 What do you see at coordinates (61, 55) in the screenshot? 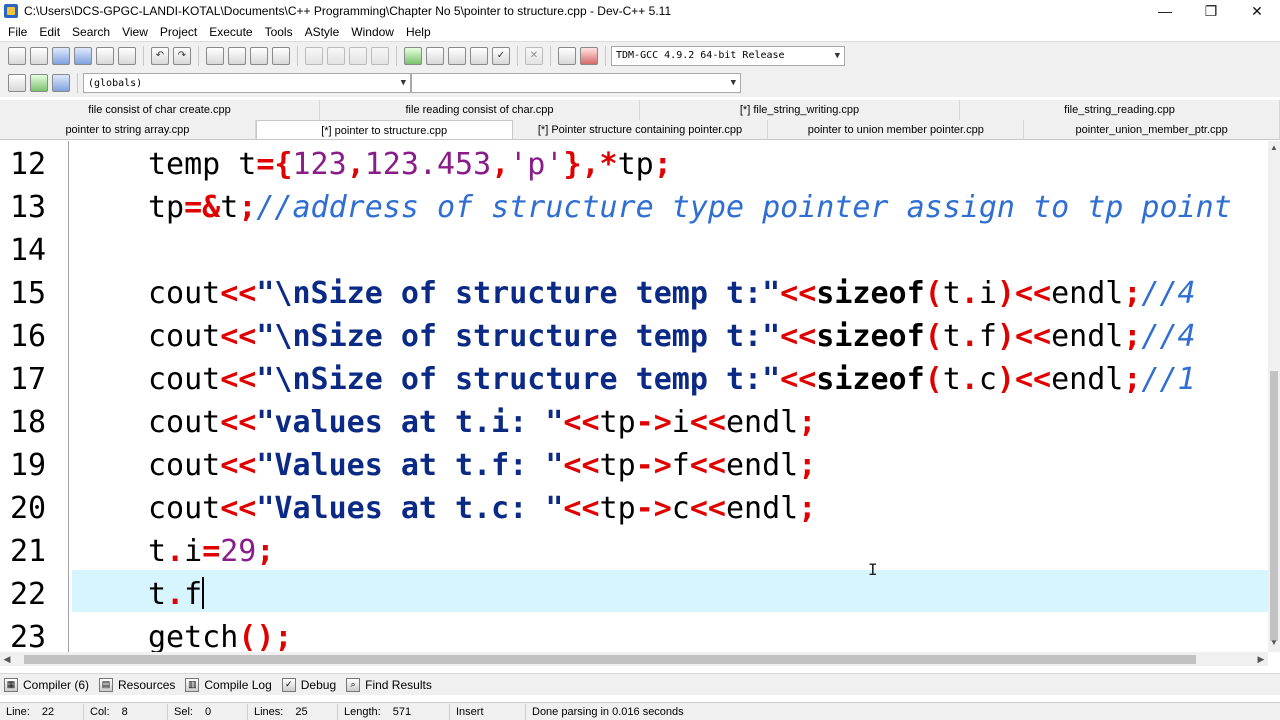
I see `save-icon` at bounding box center [61, 55].